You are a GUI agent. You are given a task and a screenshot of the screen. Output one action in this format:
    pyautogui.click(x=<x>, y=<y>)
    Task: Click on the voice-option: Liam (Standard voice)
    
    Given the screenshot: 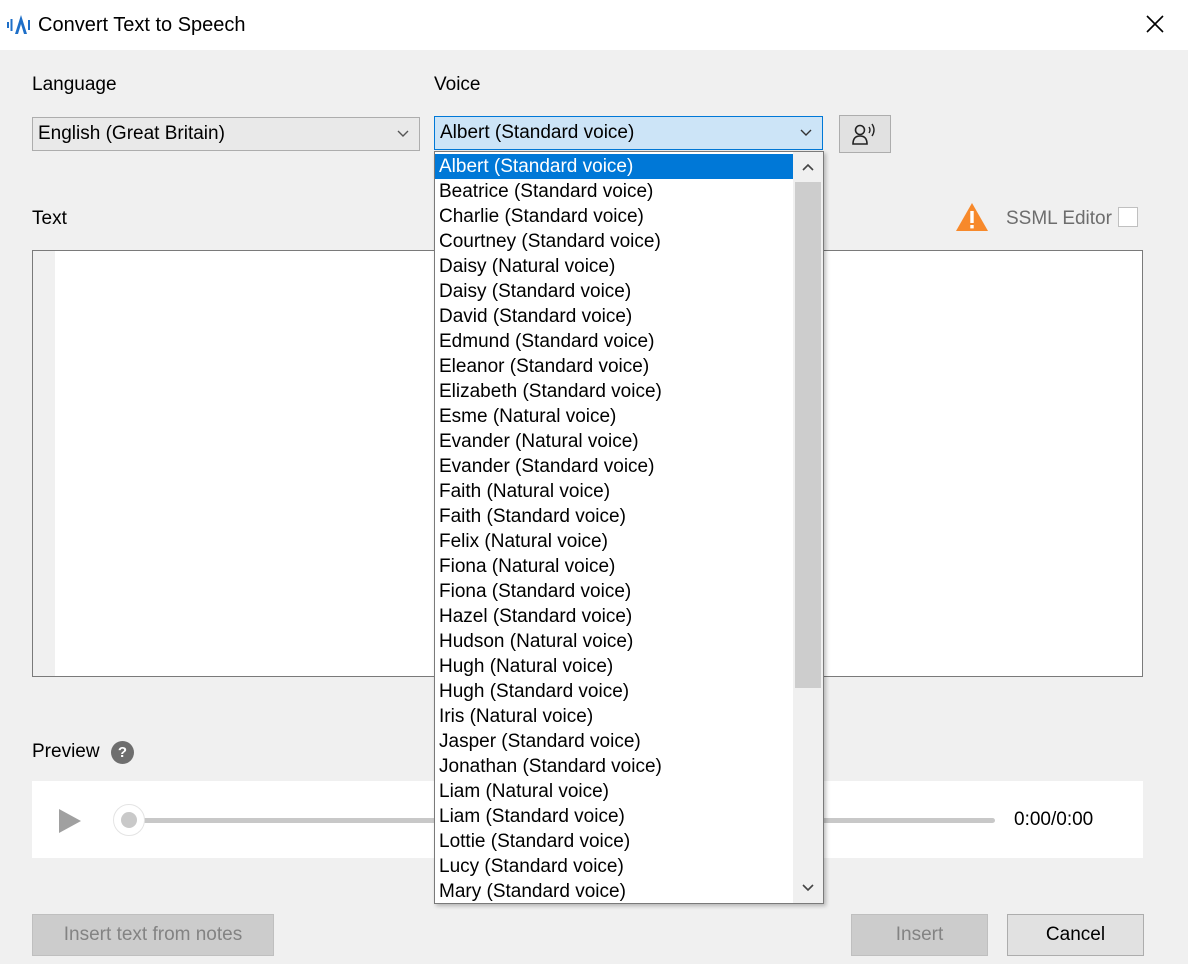 What is the action you would take?
    pyautogui.click(x=614, y=816)
    